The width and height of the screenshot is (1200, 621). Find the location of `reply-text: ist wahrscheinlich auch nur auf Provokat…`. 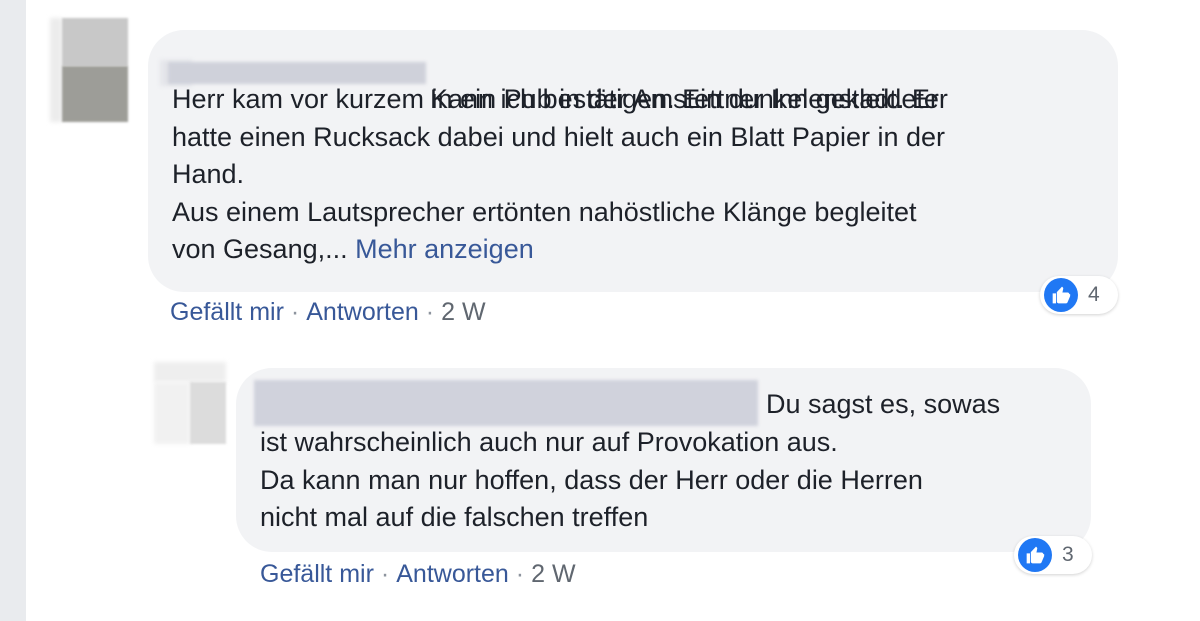

reply-text: ist wahrscheinlich auch nur auf Provokat… is located at coordinates (591, 479).